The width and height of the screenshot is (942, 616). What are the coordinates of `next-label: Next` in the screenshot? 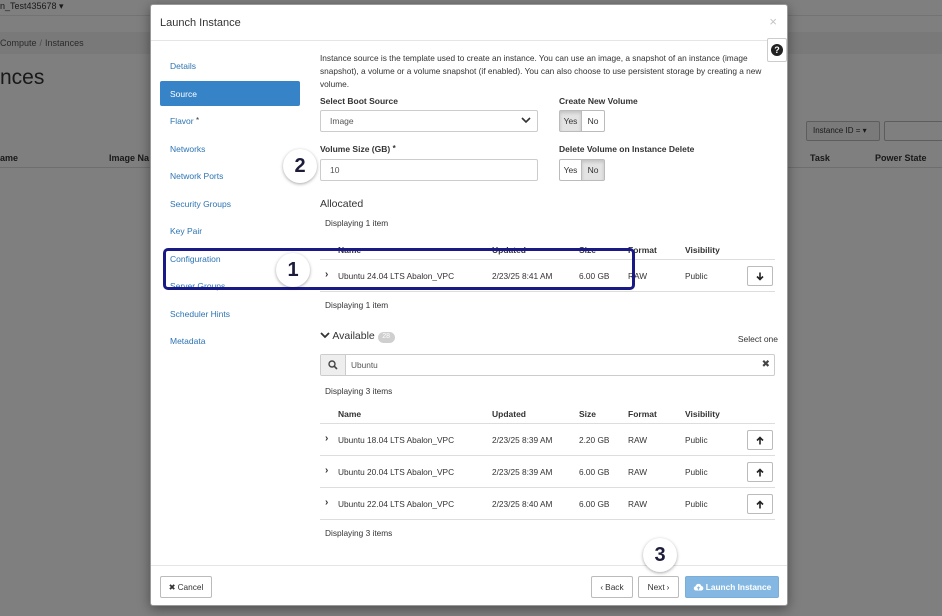 It's located at (656, 587).